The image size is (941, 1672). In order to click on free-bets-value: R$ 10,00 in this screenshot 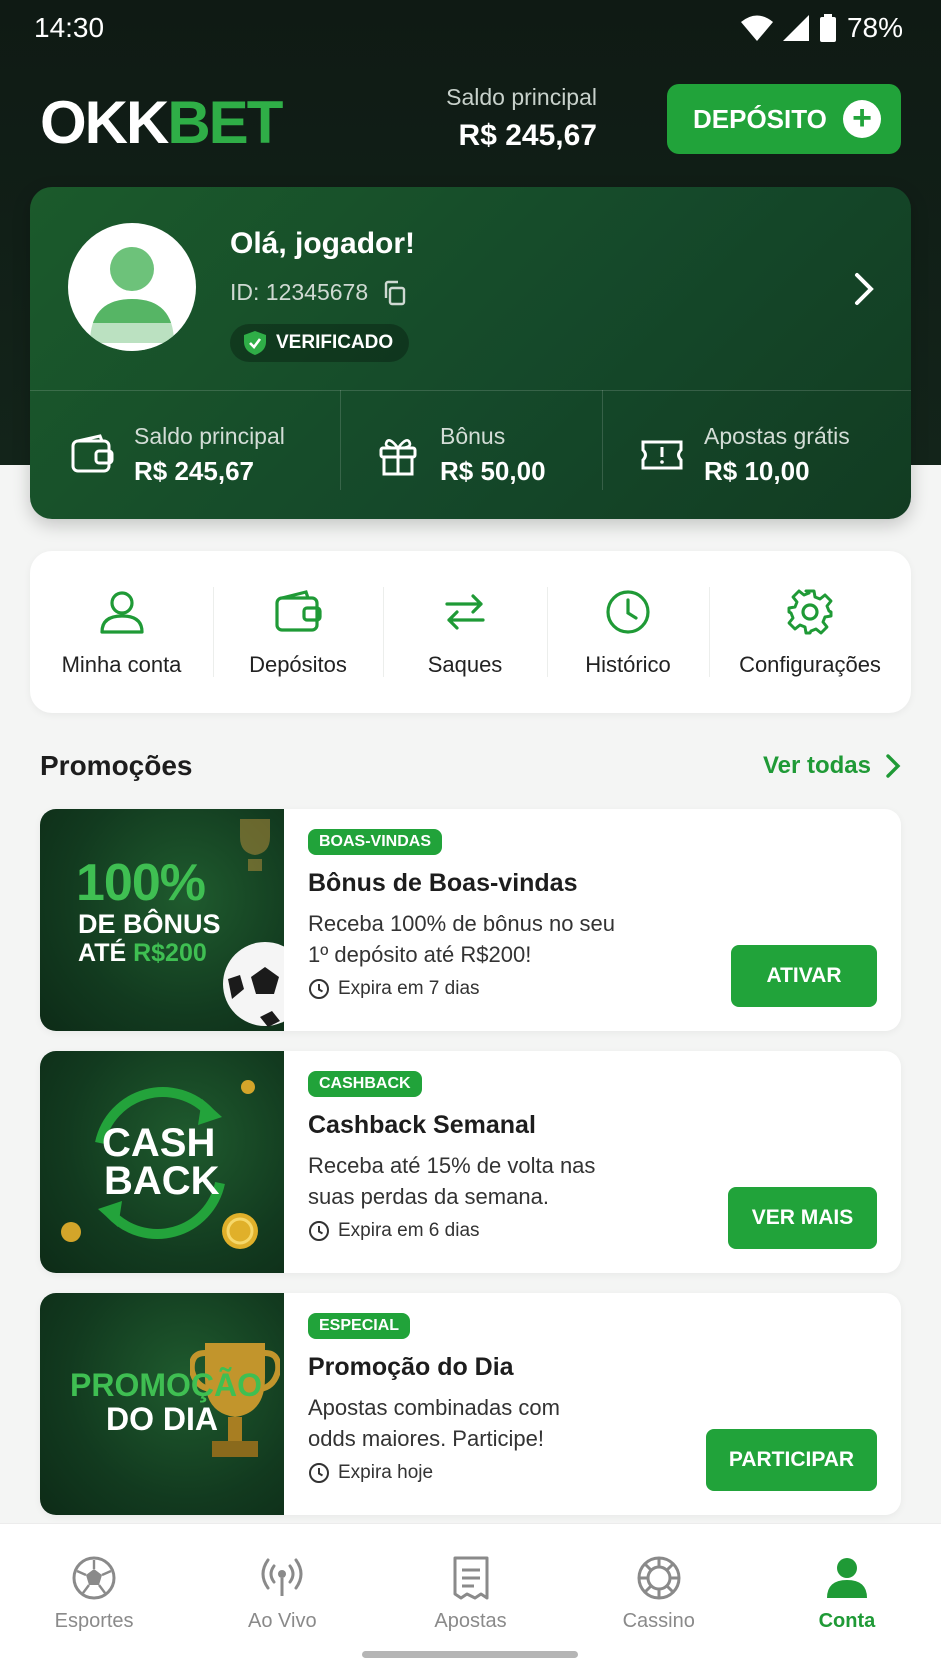, I will do `click(757, 470)`.